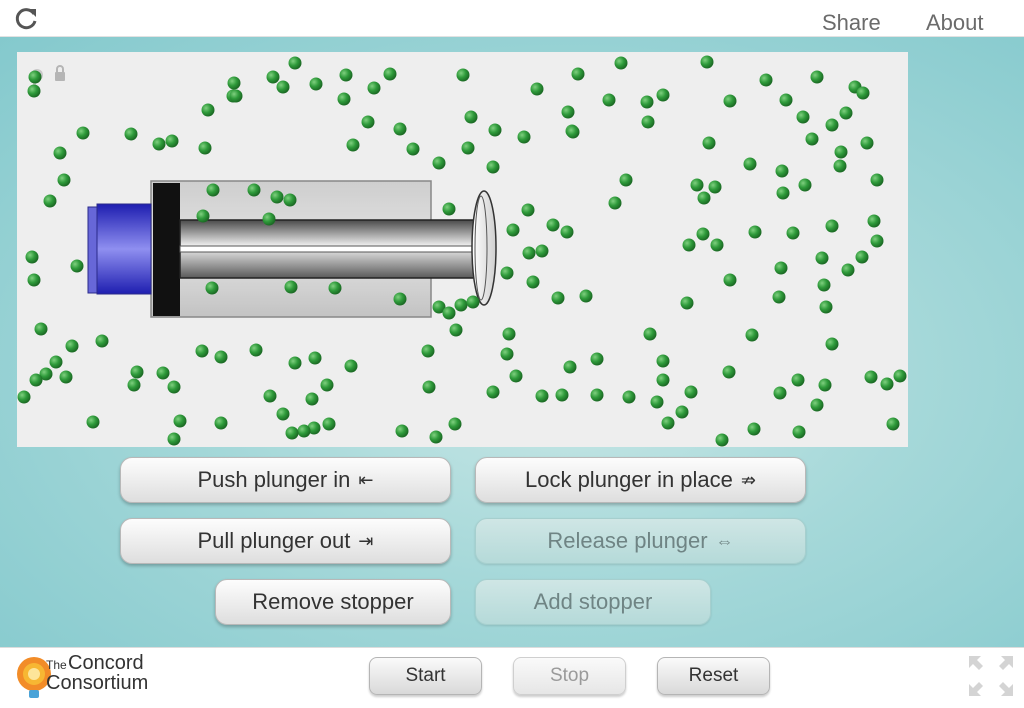 This screenshot has height=708, width=1024. I want to click on reset-button: Reset, so click(713, 676).